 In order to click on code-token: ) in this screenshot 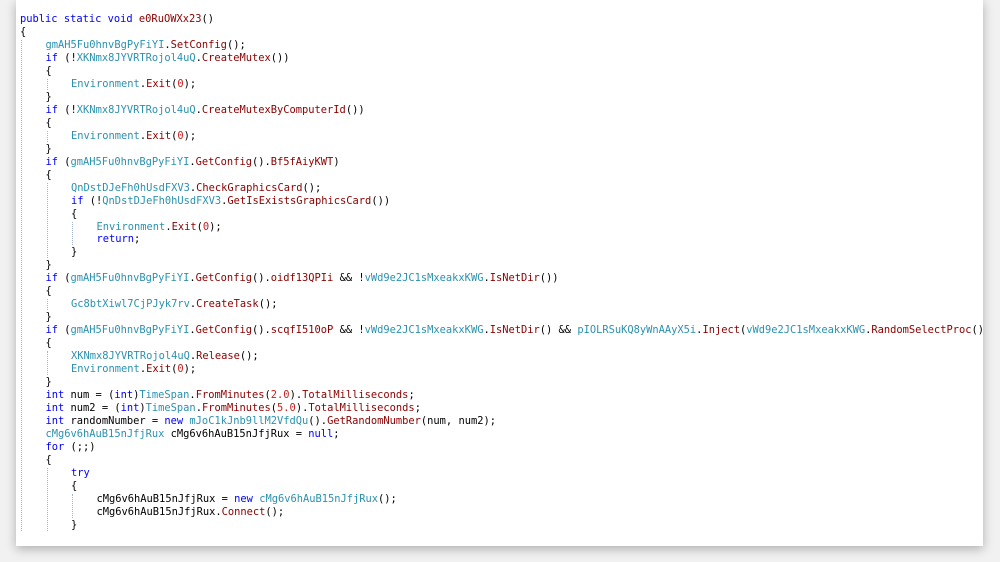, I will do `click(336, 161)`.